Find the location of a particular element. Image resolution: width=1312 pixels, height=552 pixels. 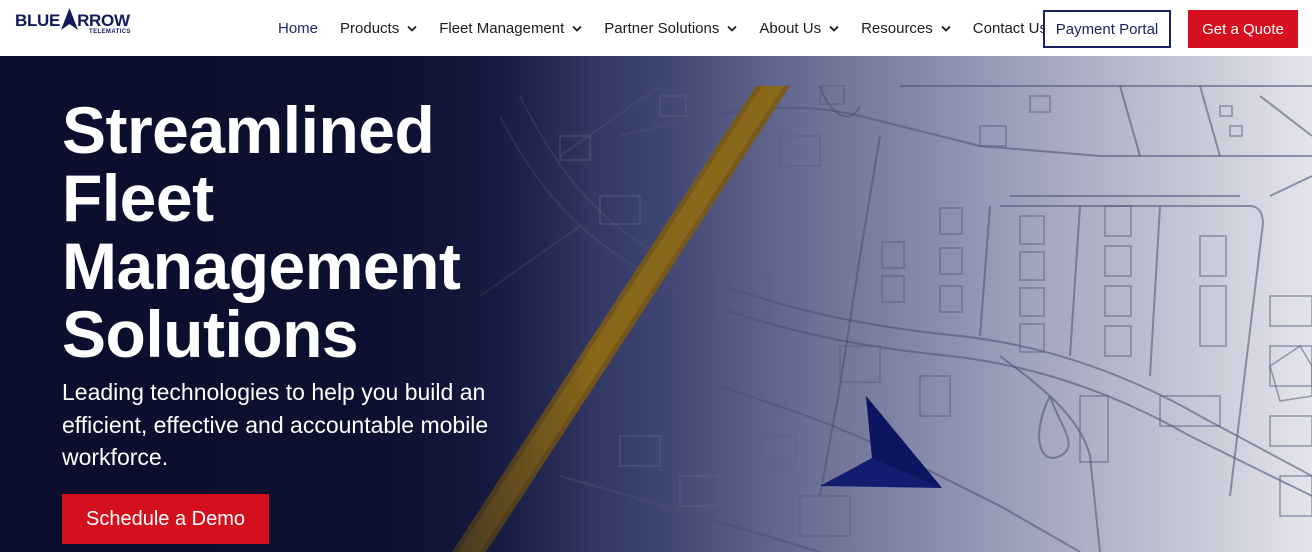

hero-title-line: Fleet is located at coordinates (138, 198).